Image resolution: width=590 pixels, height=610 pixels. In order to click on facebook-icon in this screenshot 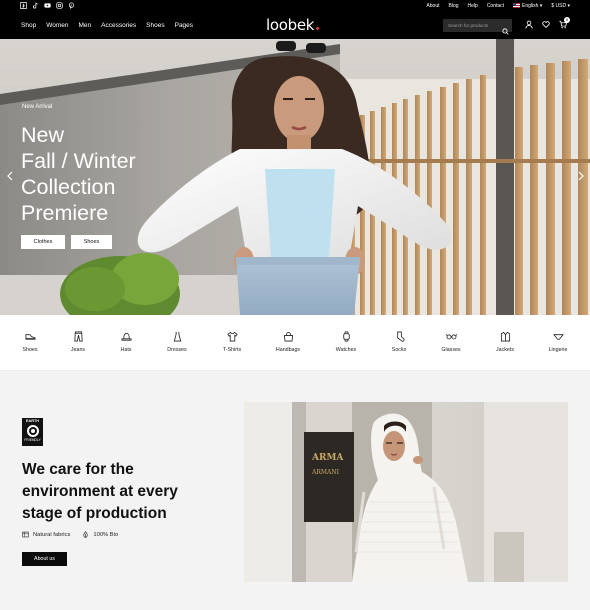, I will do `click(23, 5)`.